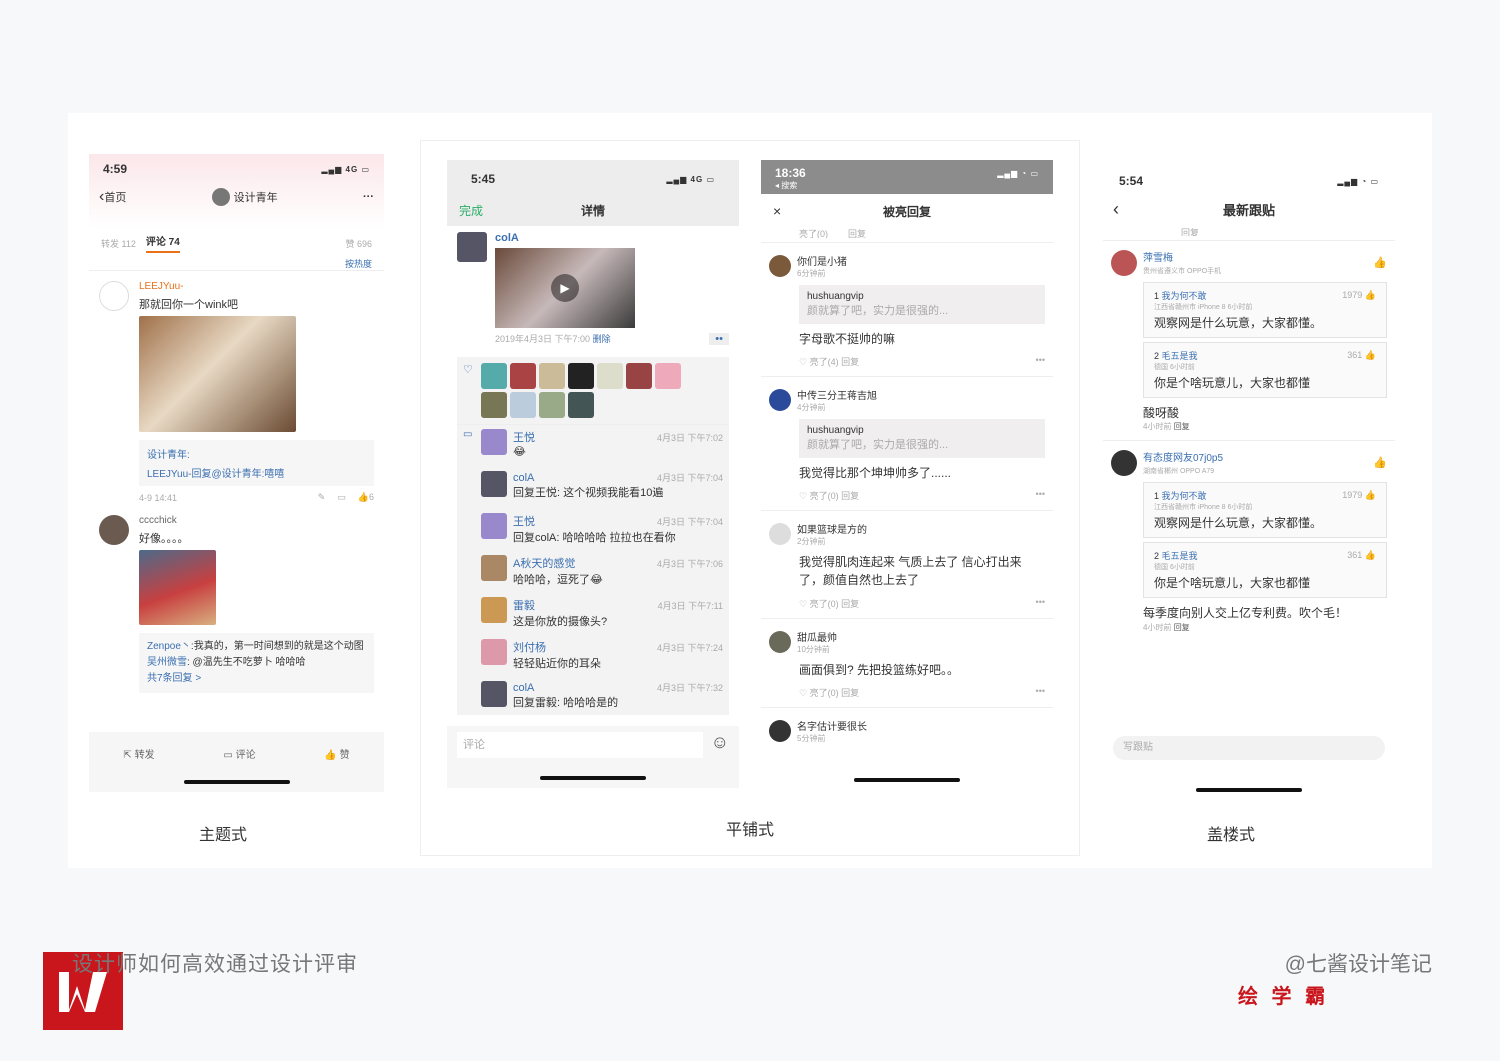  What do you see at coordinates (366, 497) in the screenshot?
I see `thumb-up-icon: 👍6` at bounding box center [366, 497].